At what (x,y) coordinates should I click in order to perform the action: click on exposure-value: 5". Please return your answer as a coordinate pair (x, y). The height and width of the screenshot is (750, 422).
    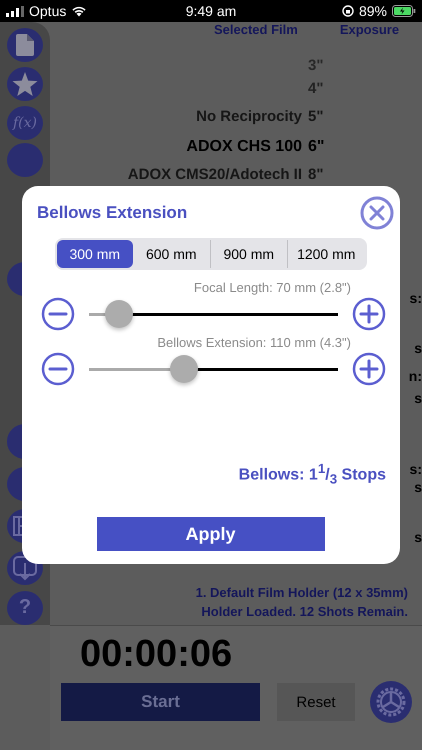
    Looking at the image, I should click on (316, 116).